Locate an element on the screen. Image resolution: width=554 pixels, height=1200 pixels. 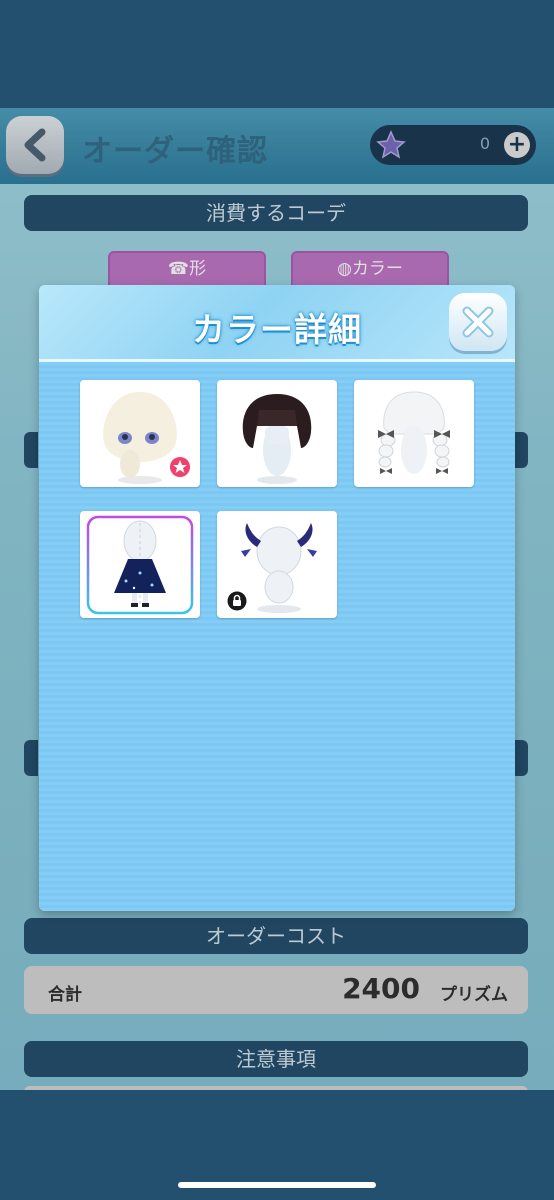
modal-header: カラー詳細 is located at coordinates (277, 323).